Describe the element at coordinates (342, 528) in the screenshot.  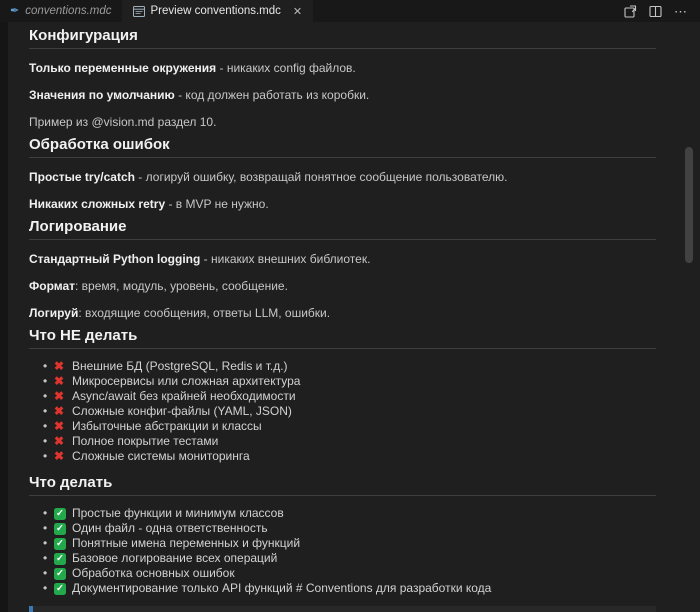
I see `list-item: • ✓ Один файл - одна ответственность` at that location.